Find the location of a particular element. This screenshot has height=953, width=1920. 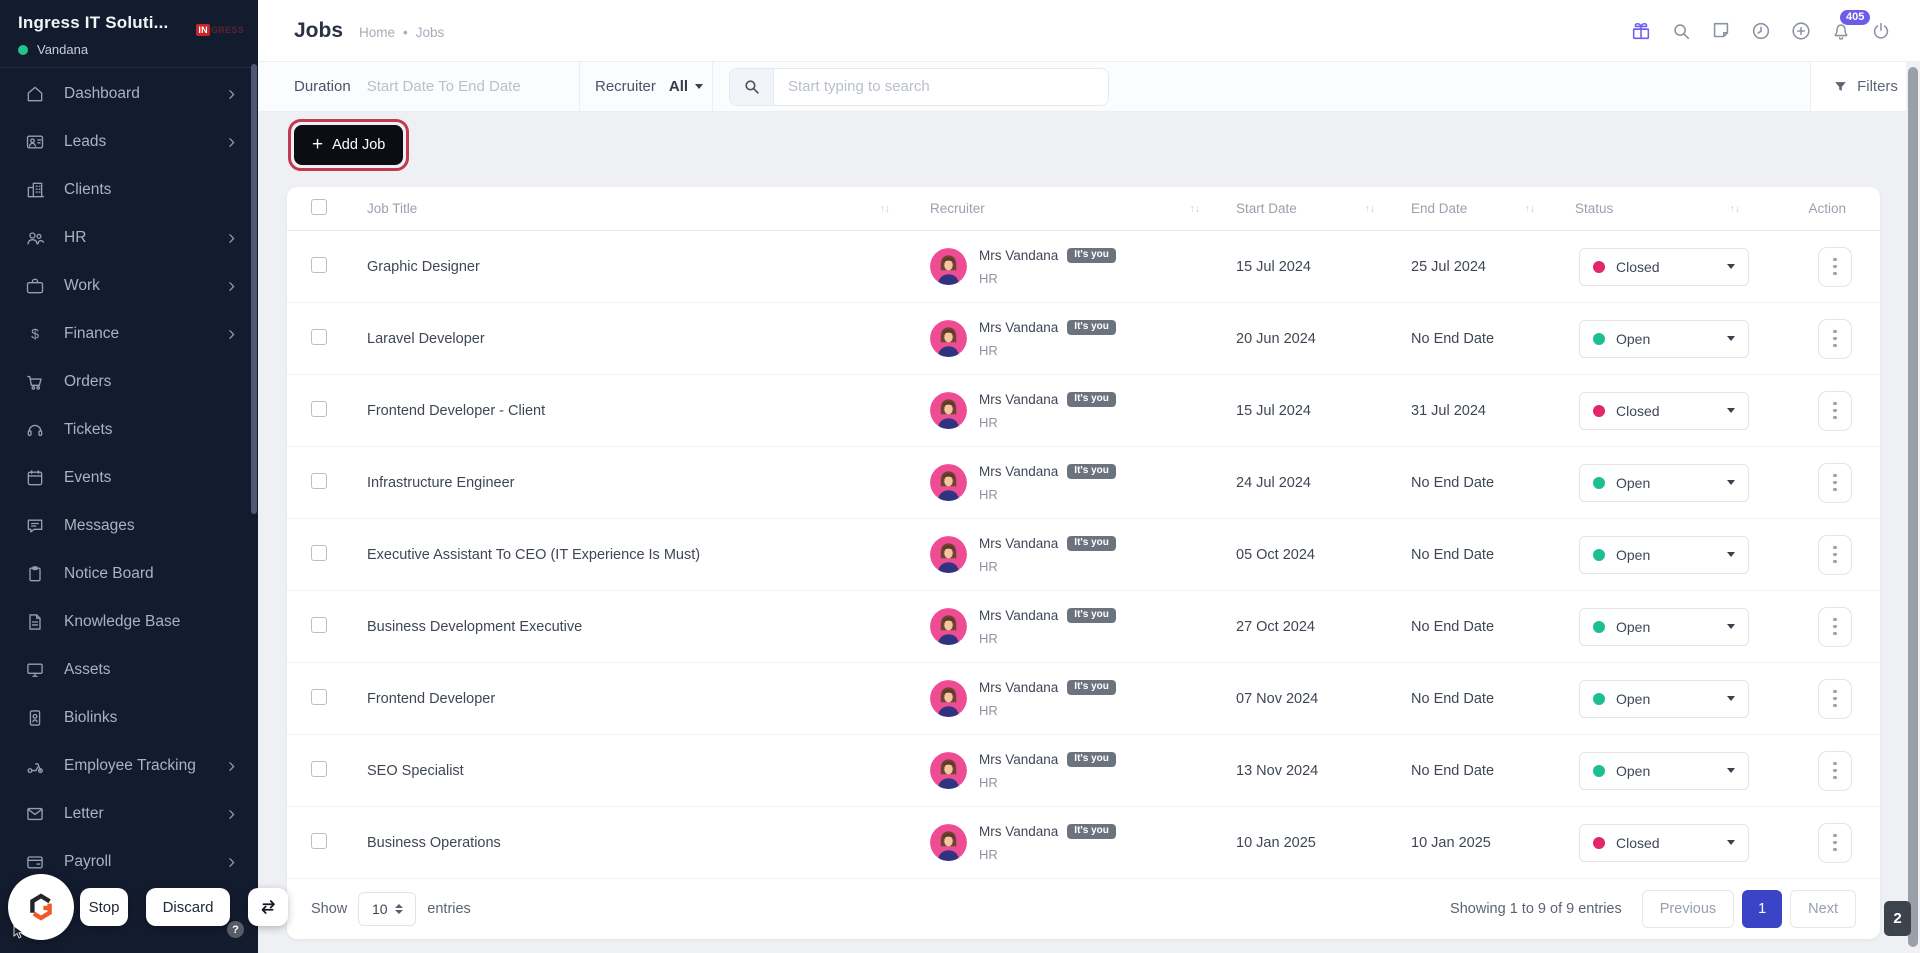

filters-label: Filters is located at coordinates (1877, 86).